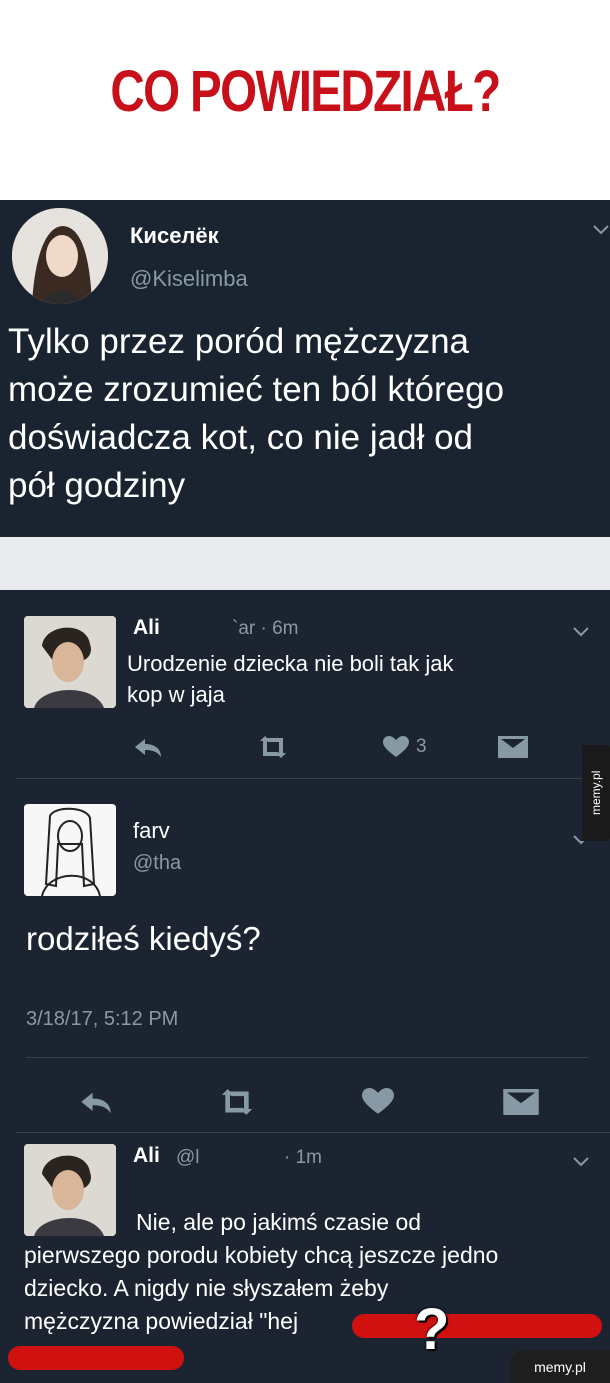 The height and width of the screenshot is (1383, 610). Describe the element at coordinates (157, 863) in the screenshot. I see `tweet-author-handle: @tha` at that location.